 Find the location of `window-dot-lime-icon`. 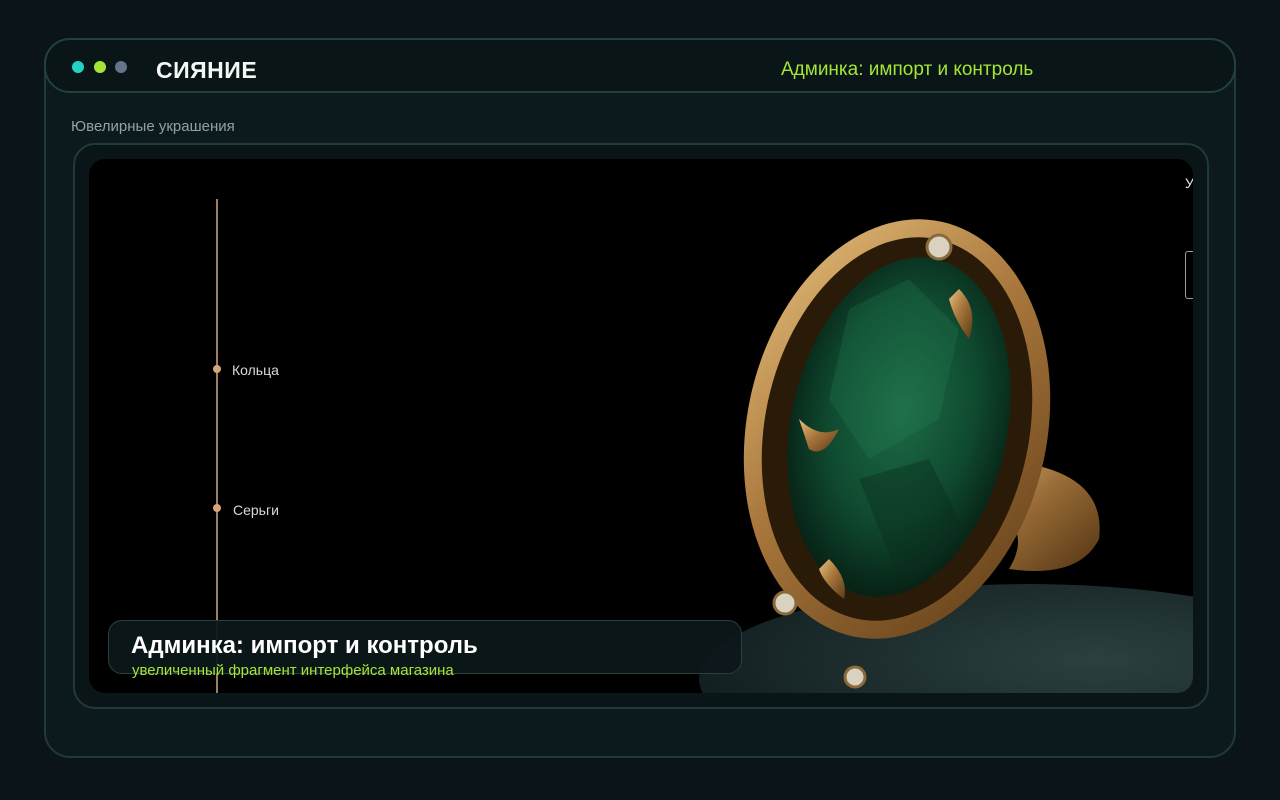

window-dot-lime-icon is located at coordinates (100, 67).